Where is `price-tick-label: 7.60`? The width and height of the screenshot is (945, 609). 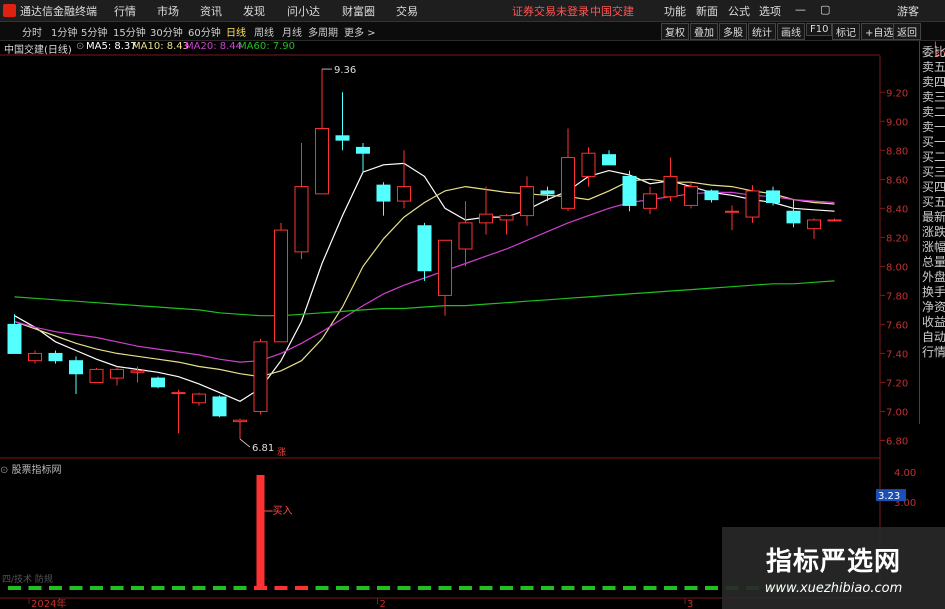
price-tick-label: 7.60 is located at coordinates (897, 325).